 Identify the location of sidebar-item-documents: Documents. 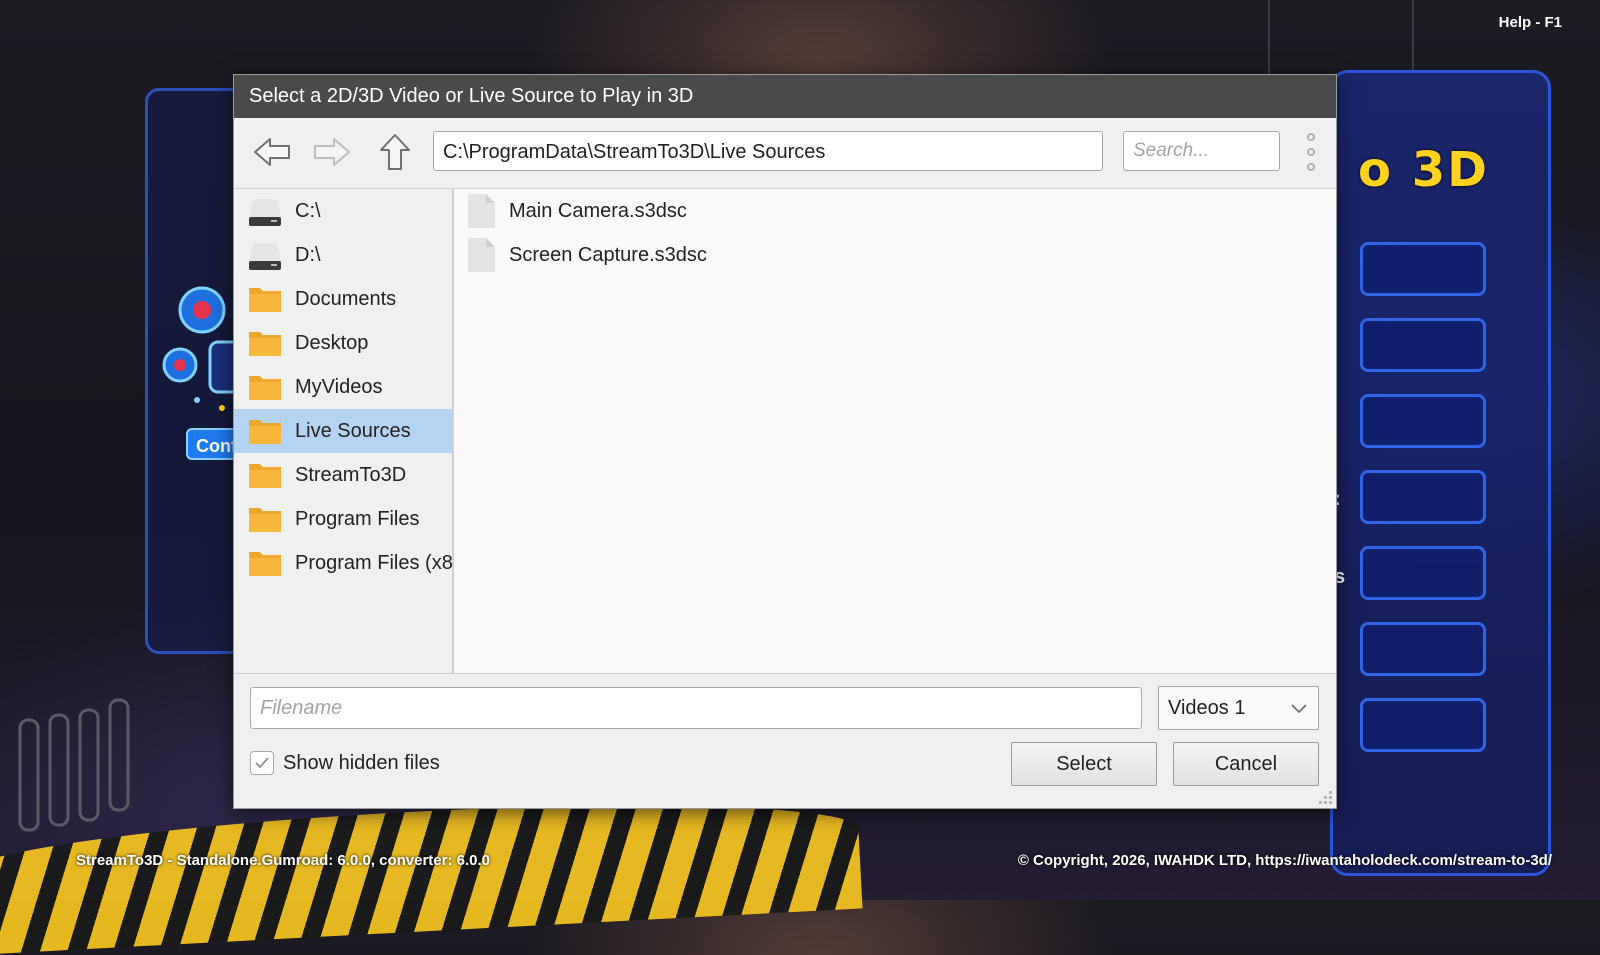
(343, 299).